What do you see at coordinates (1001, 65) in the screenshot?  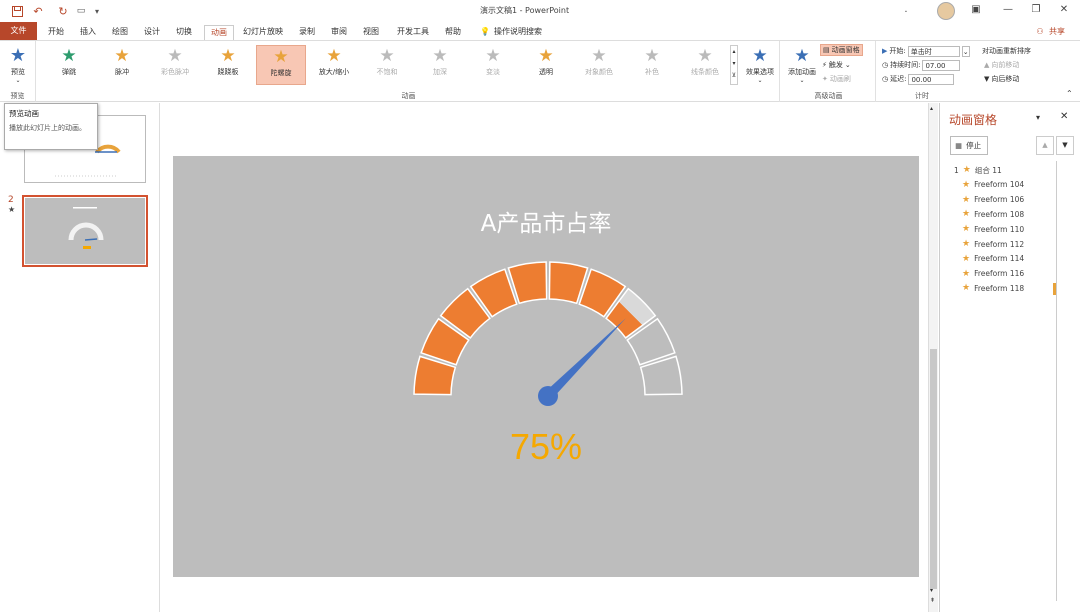 I see `move-earlier-button: ▲ 向前移动` at bounding box center [1001, 65].